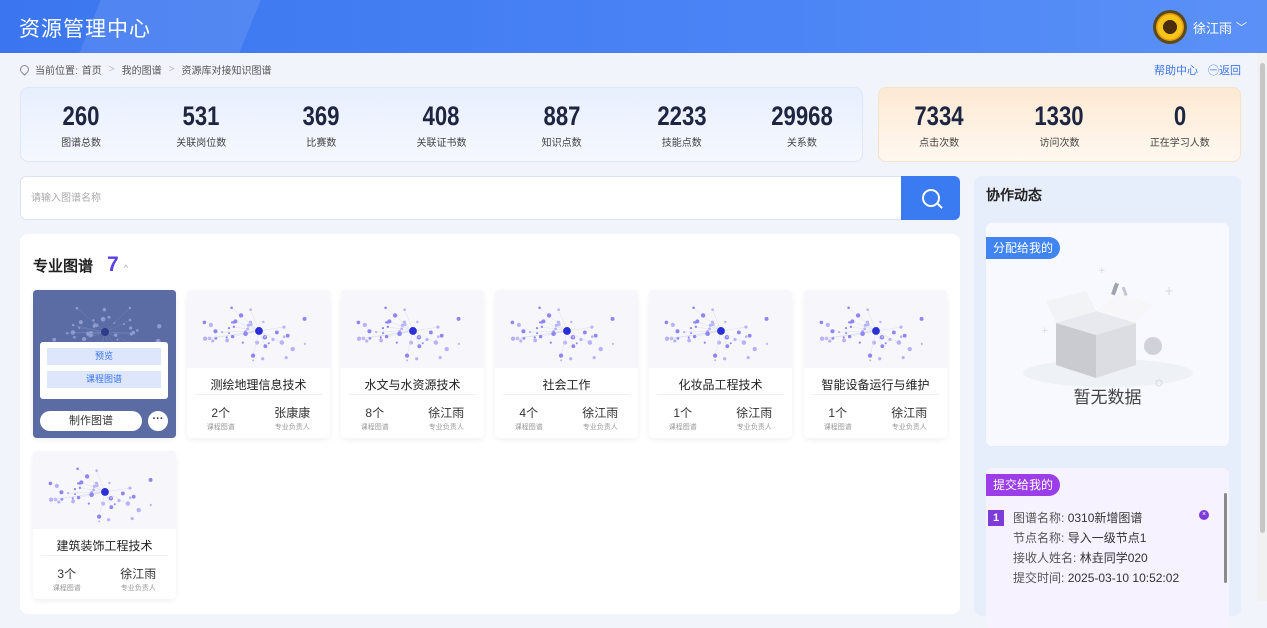  I want to click on stat-label: 访问次数, so click(1059, 141).